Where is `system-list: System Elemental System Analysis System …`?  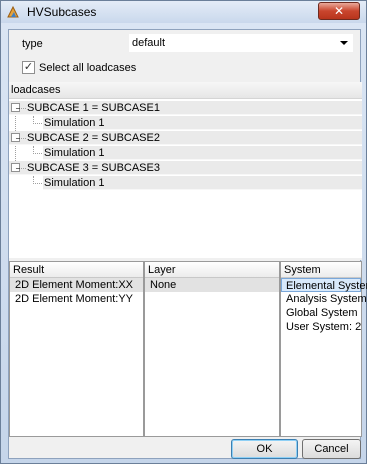
system-list: System Elemental System Analysis System … is located at coordinates (323, 349).